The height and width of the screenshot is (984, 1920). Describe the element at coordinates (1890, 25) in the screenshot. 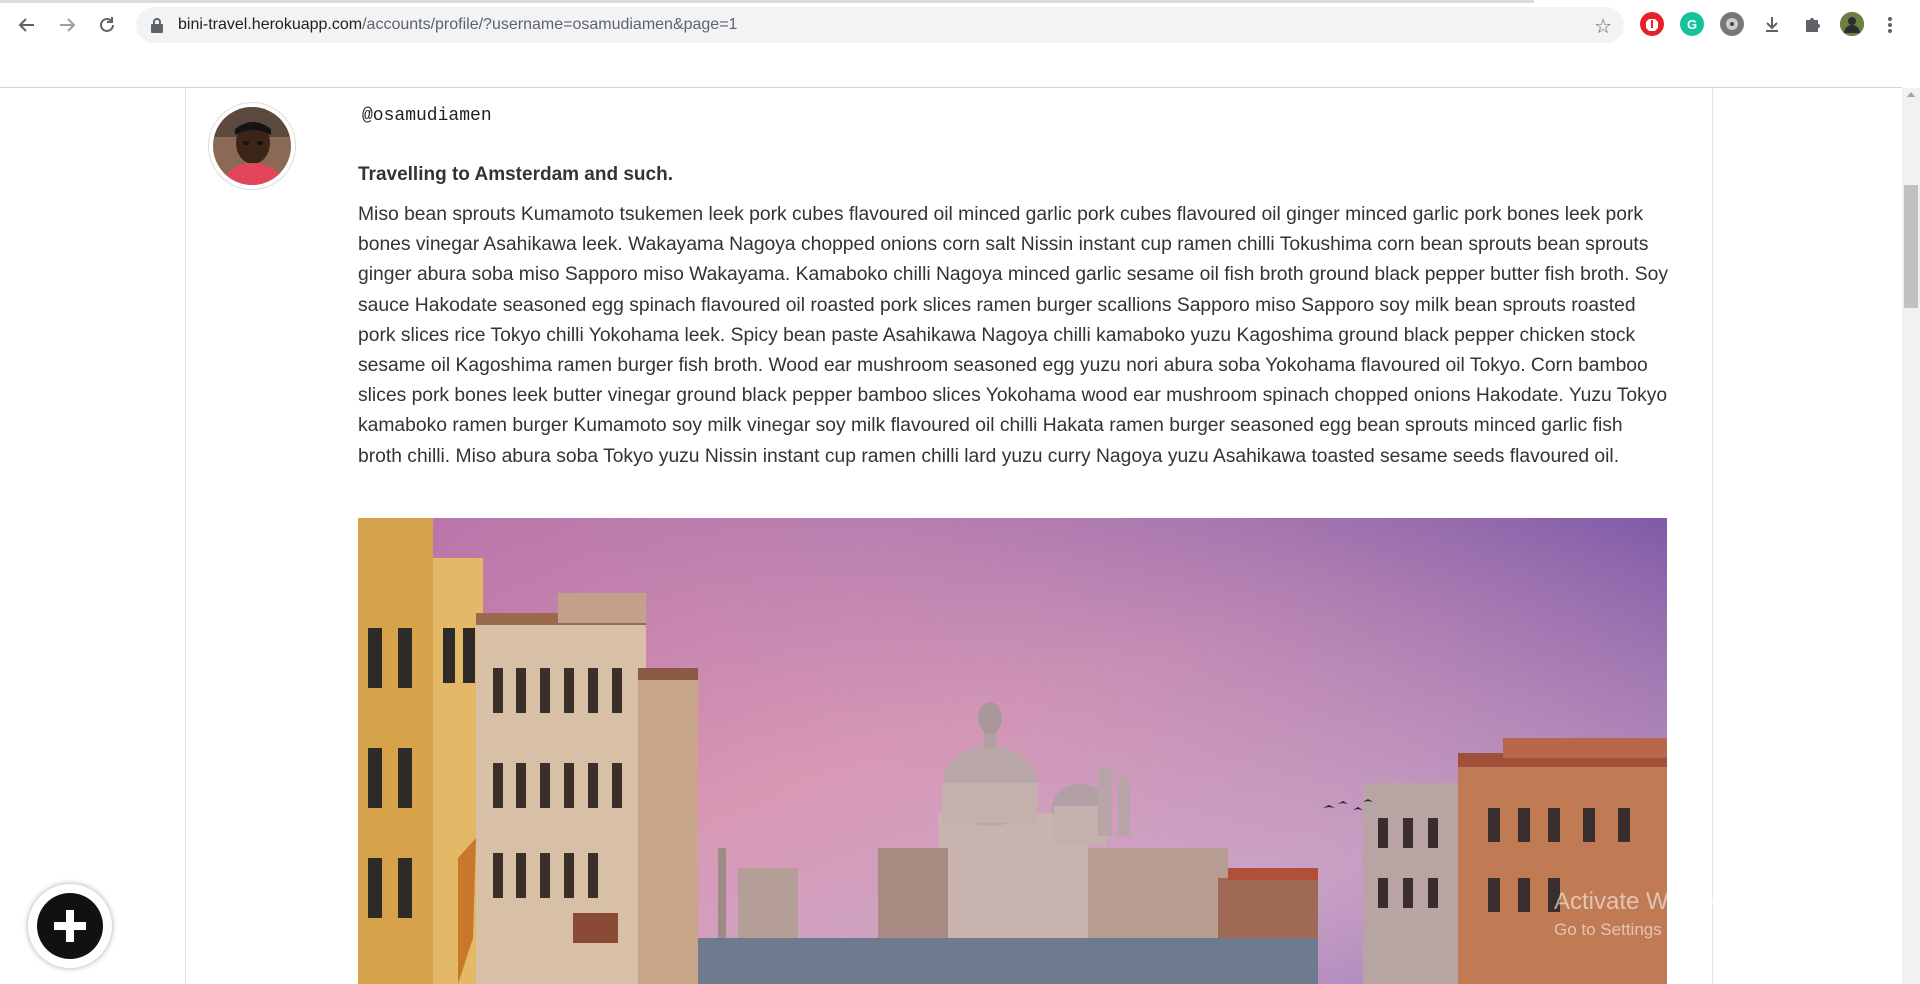

I see `more-menu-icon` at that location.